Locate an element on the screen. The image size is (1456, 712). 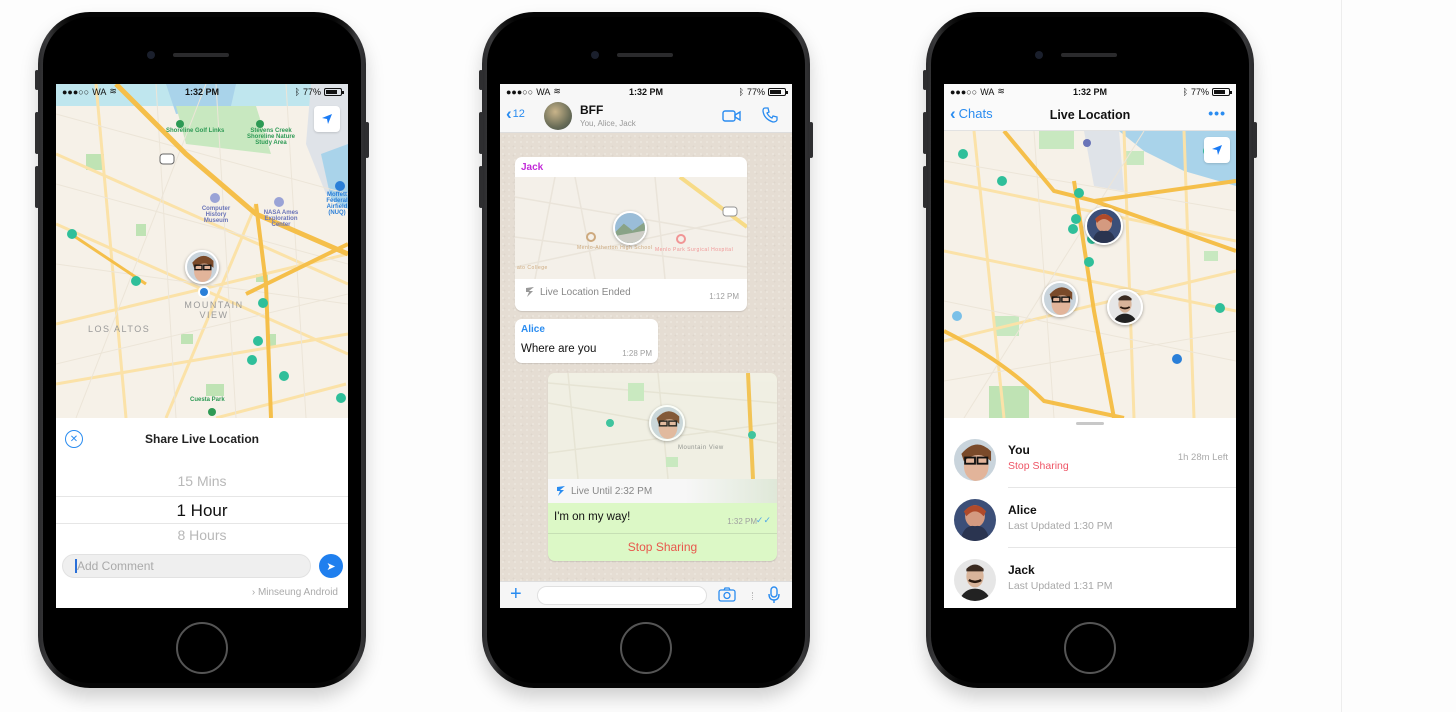
attach-button: + is located at coordinates (516, 594).